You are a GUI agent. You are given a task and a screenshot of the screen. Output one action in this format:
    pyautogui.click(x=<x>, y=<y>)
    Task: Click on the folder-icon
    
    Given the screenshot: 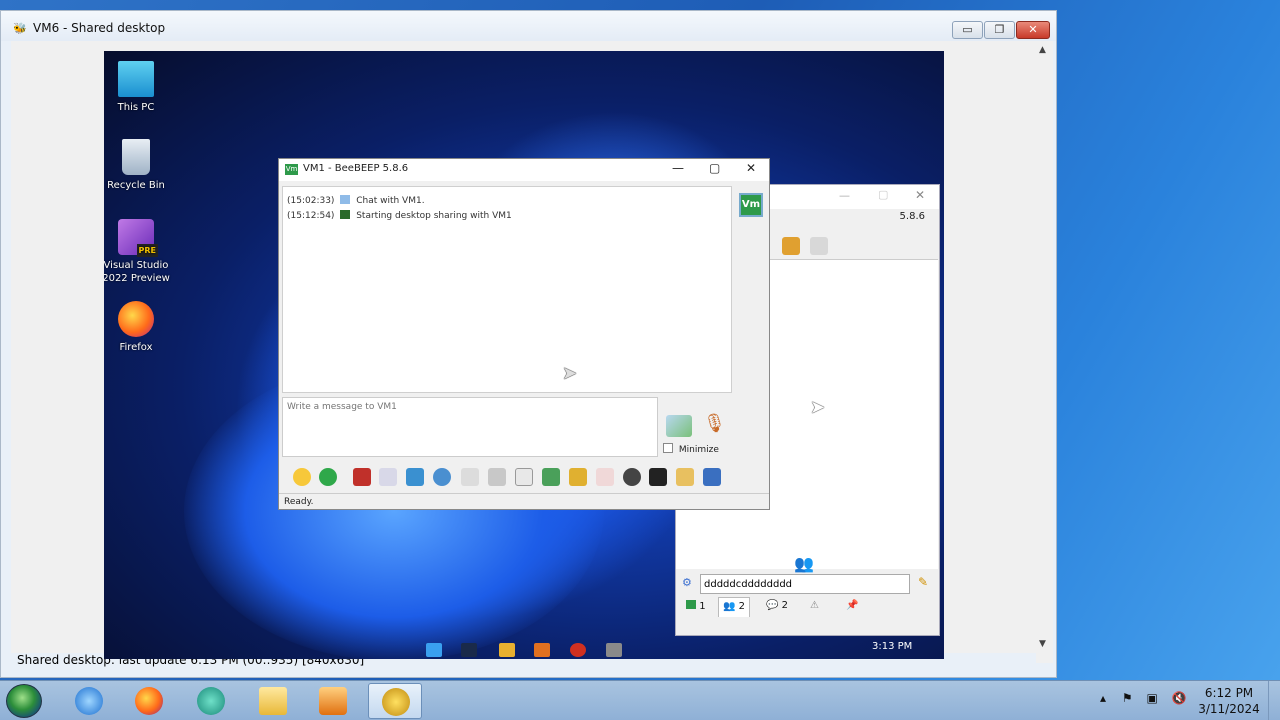 What is the action you would take?
    pyautogui.click(x=507, y=650)
    